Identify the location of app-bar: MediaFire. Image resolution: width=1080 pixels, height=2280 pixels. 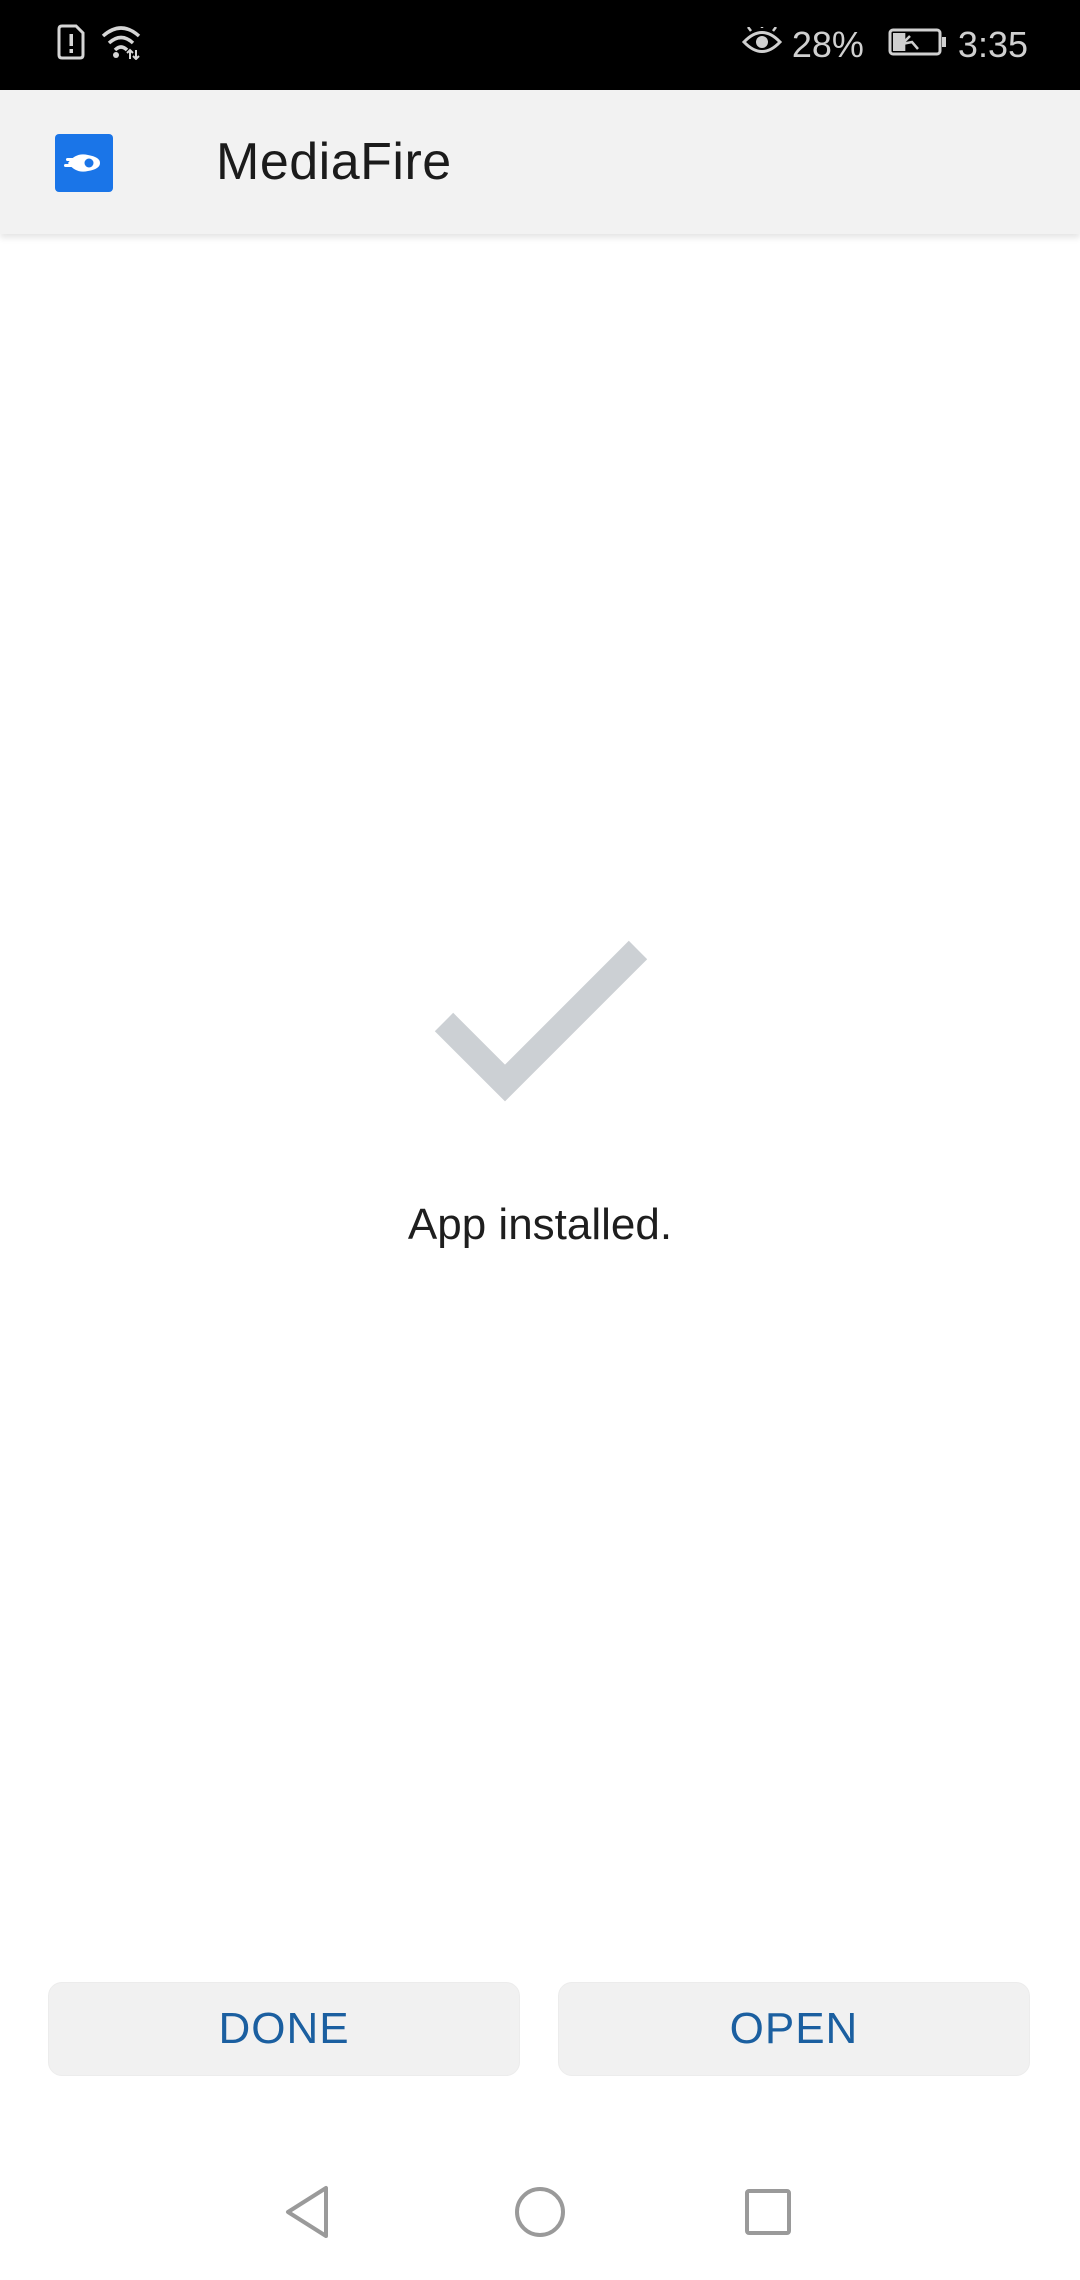
(540, 162).